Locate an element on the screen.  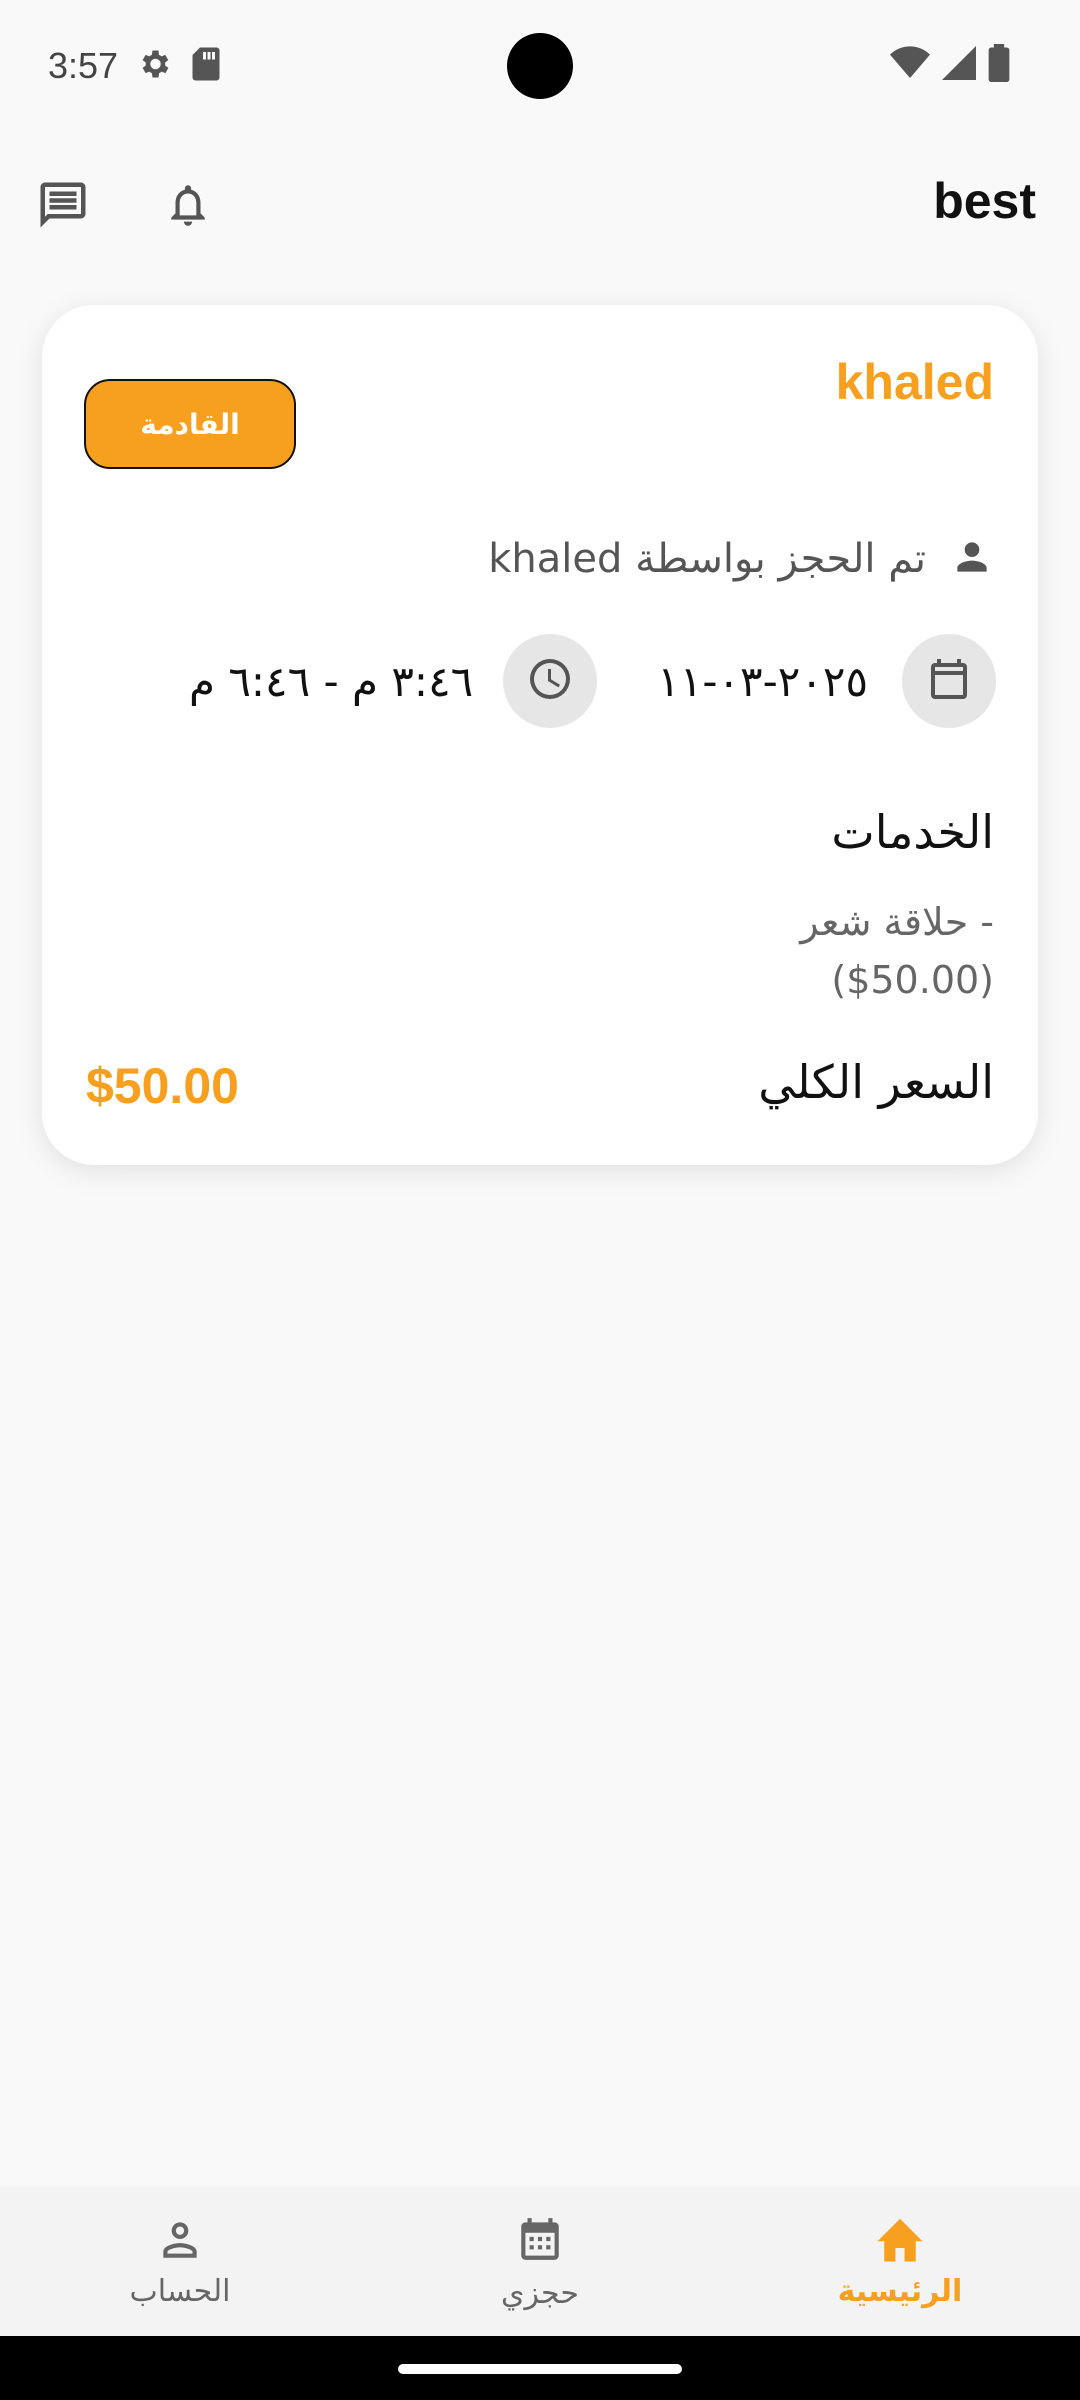
nav-item-home: الرئيسية is located at coordinates (900, 2261).